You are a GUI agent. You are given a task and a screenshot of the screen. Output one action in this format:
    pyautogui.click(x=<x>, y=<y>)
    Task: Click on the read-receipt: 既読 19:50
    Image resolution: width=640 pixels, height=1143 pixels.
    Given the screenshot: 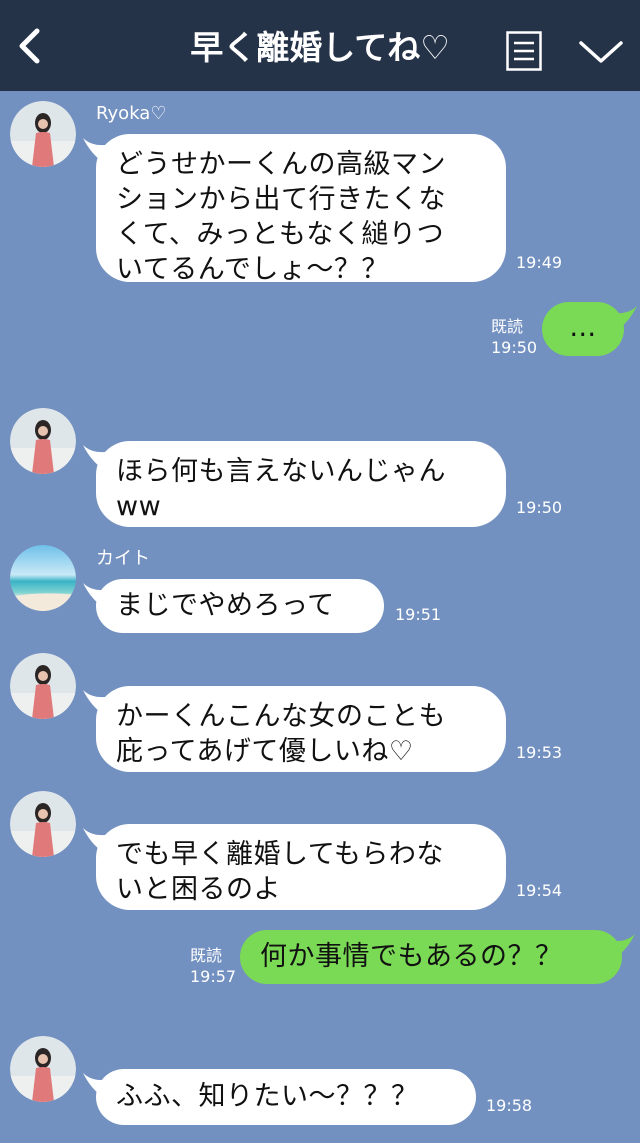 What is the action you would take?
    pyautogui.click(x=514, y=337)
    